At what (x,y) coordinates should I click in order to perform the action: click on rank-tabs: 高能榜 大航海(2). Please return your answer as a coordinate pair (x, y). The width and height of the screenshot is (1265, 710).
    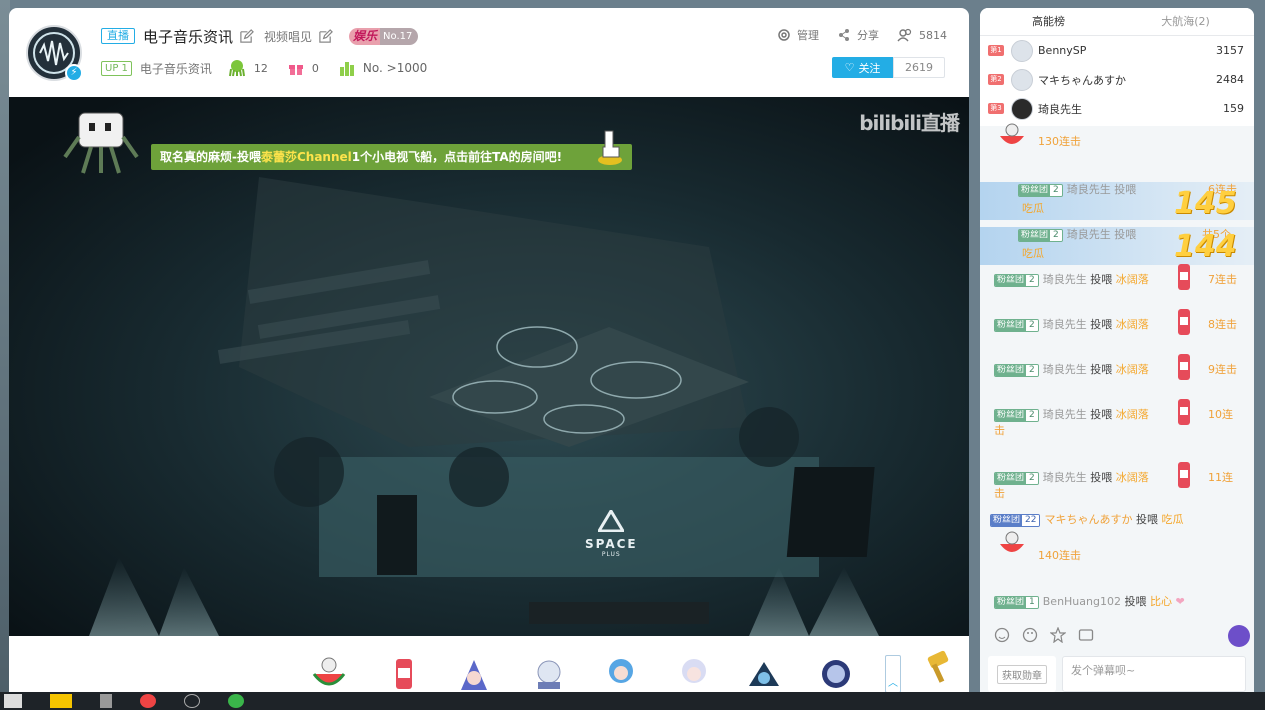
    Looking at the image, I should click on (1117, 22).